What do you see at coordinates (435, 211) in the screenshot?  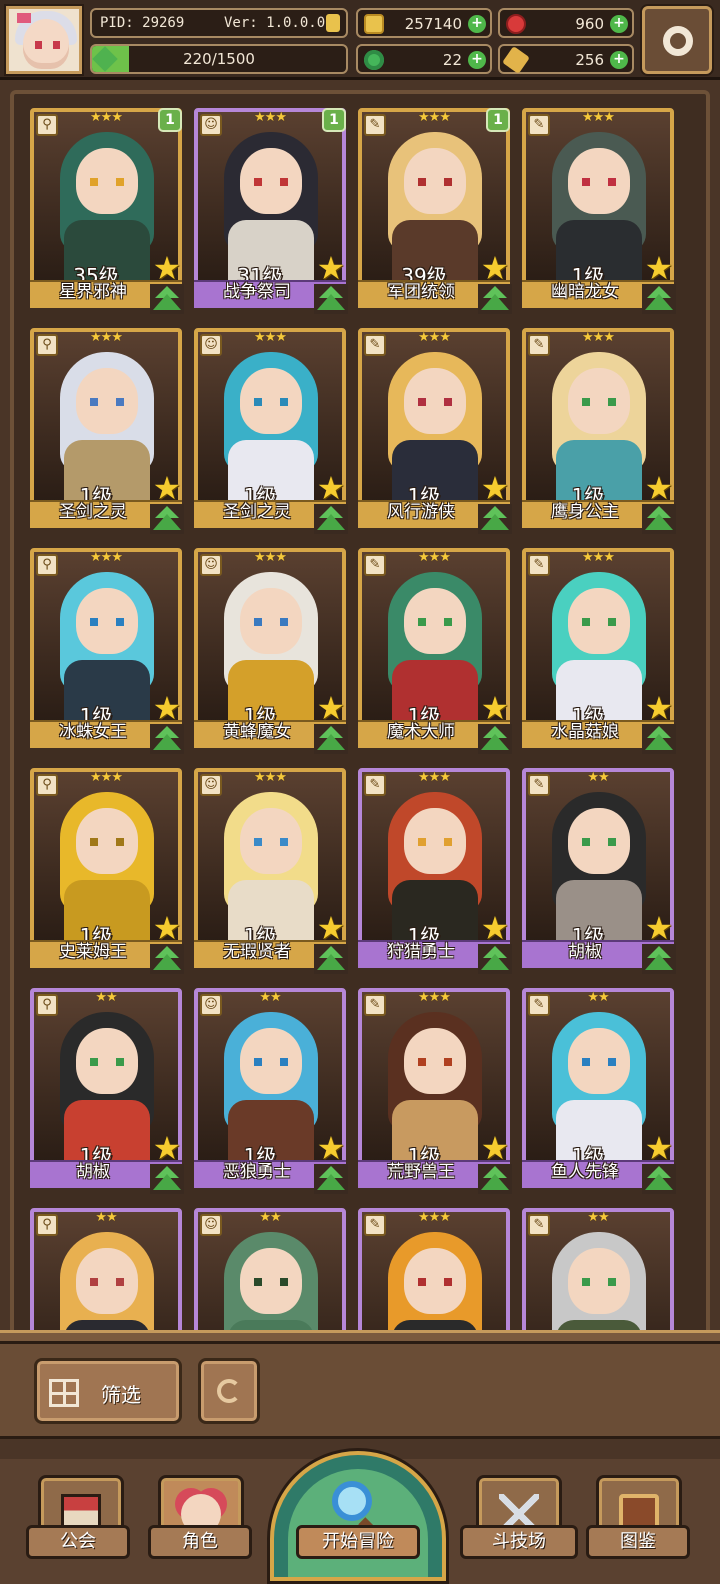 I see `character-card: ★★★ ✎ 1 39级 军团统领 ★` at bounding box center [435, 211].